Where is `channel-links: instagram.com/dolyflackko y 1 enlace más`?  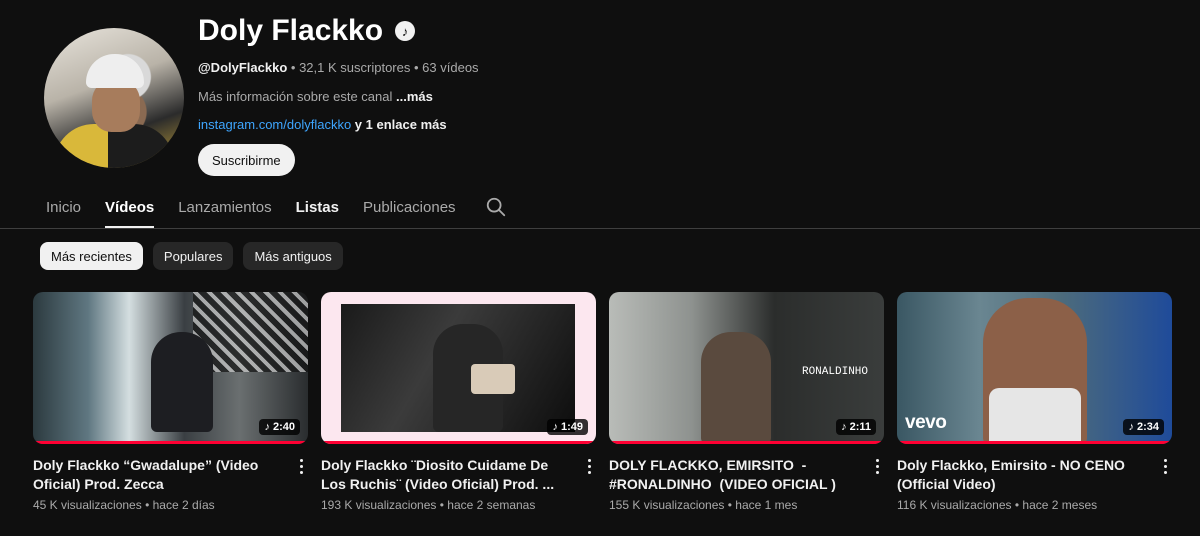
channel-links: instagram.com/dolyflackko y 1 enlace más is located at coordinates (322, 124).